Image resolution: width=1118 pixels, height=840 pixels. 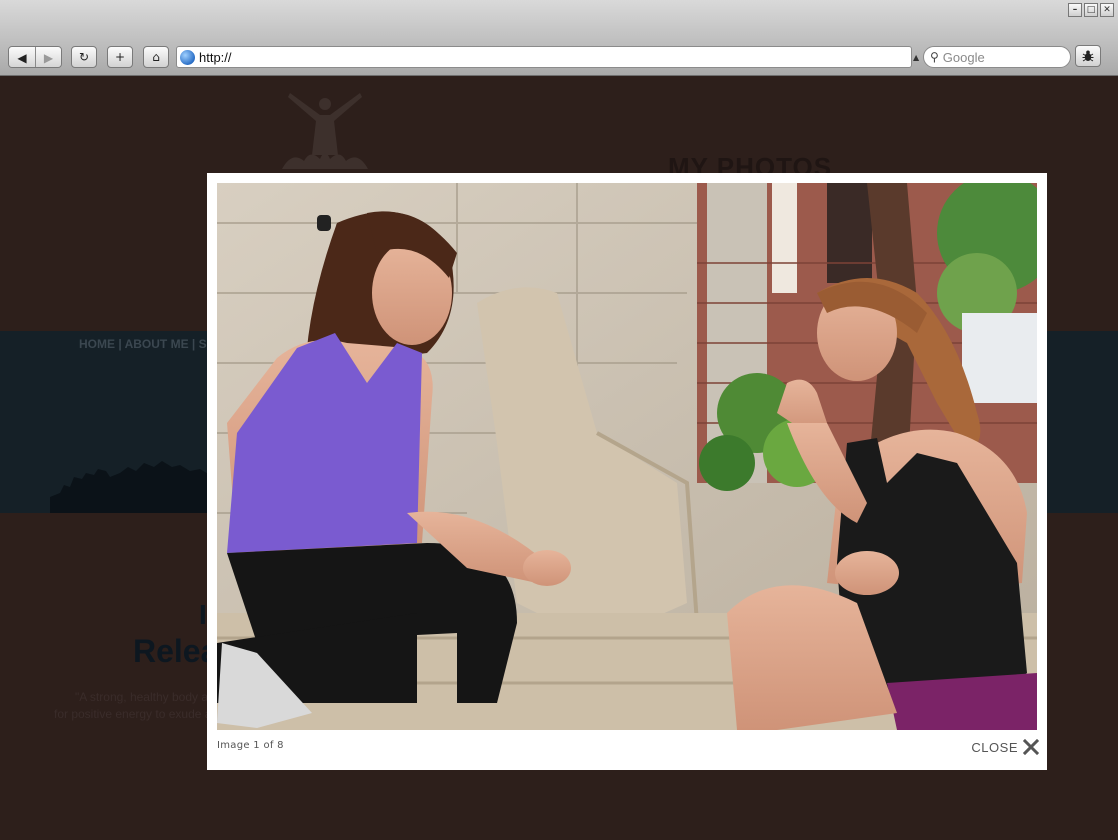 What do you see at coordinates (997, 57) in the screenshot?
I see `search-field: ⚲ Google` at bounding box center [997, 57].